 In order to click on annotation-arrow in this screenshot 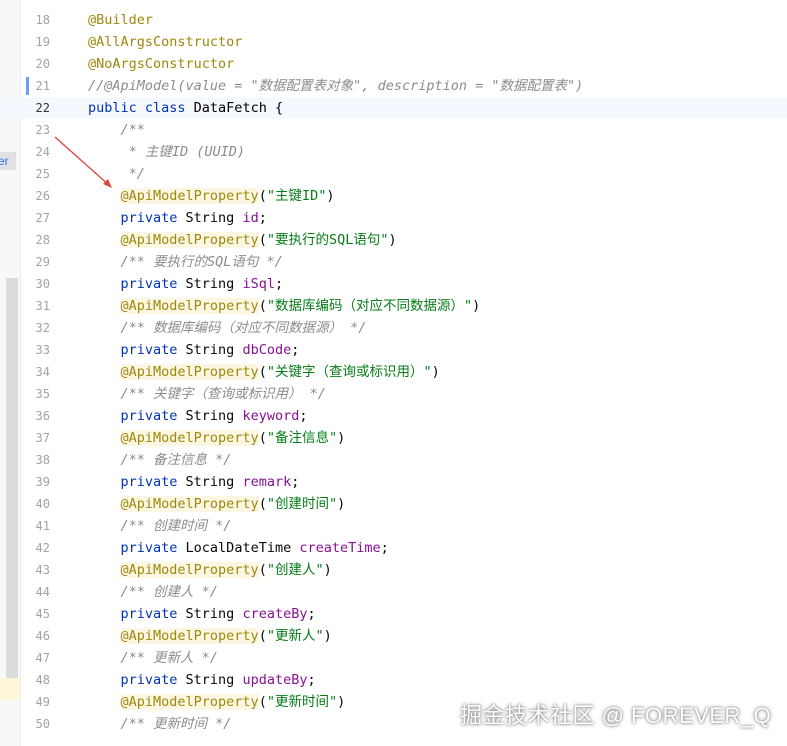, I will do `click(83, 162)`.